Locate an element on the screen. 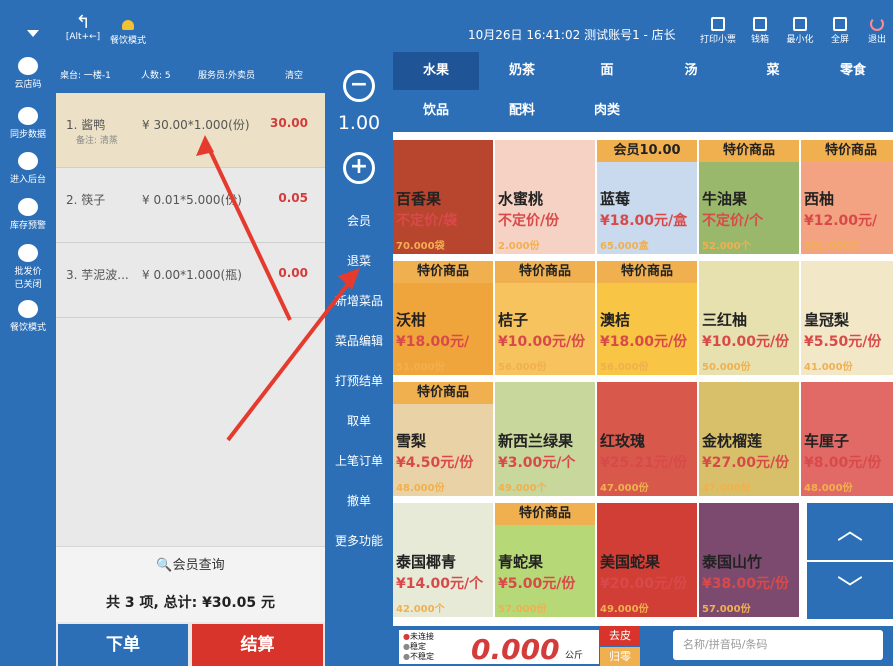  print-pre-bill-button: 打预结单 is located at coordinates (359, 380).